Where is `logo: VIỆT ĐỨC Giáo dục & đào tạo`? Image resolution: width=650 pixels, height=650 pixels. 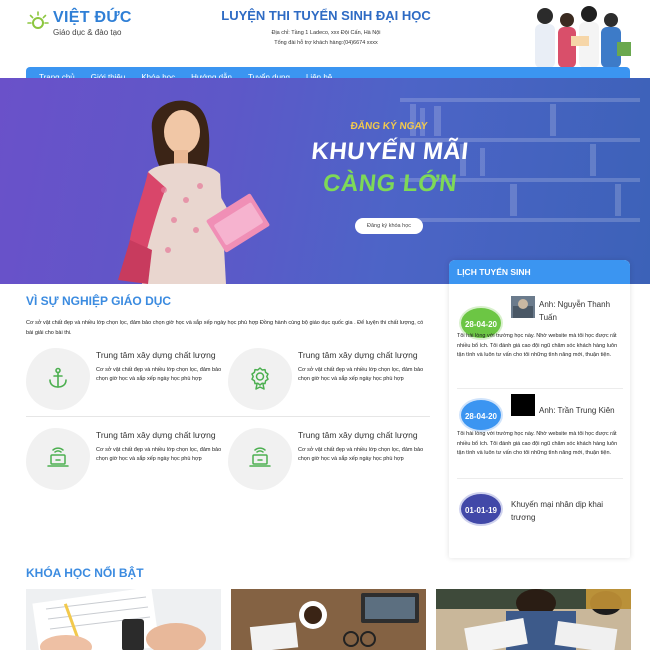 logo: VIỆT ĐỨC Giáo dục & đào tạo is located at coordinates (81, 24).